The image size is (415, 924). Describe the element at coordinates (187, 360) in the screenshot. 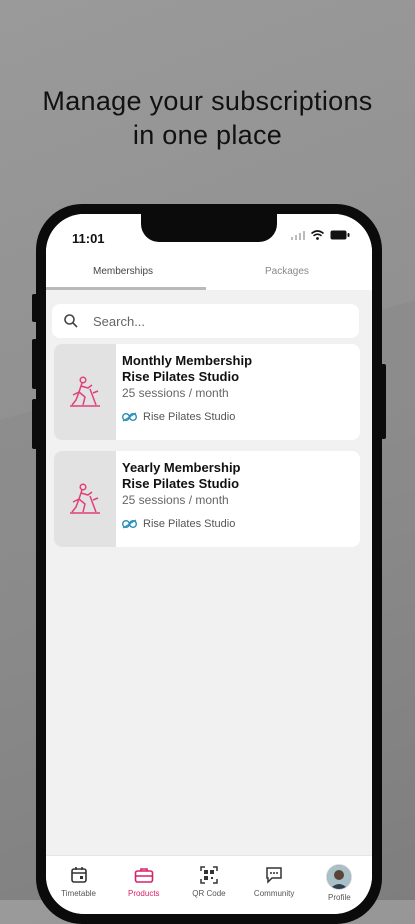

I see `card-title-line-1: Monthly Membership` at that location.